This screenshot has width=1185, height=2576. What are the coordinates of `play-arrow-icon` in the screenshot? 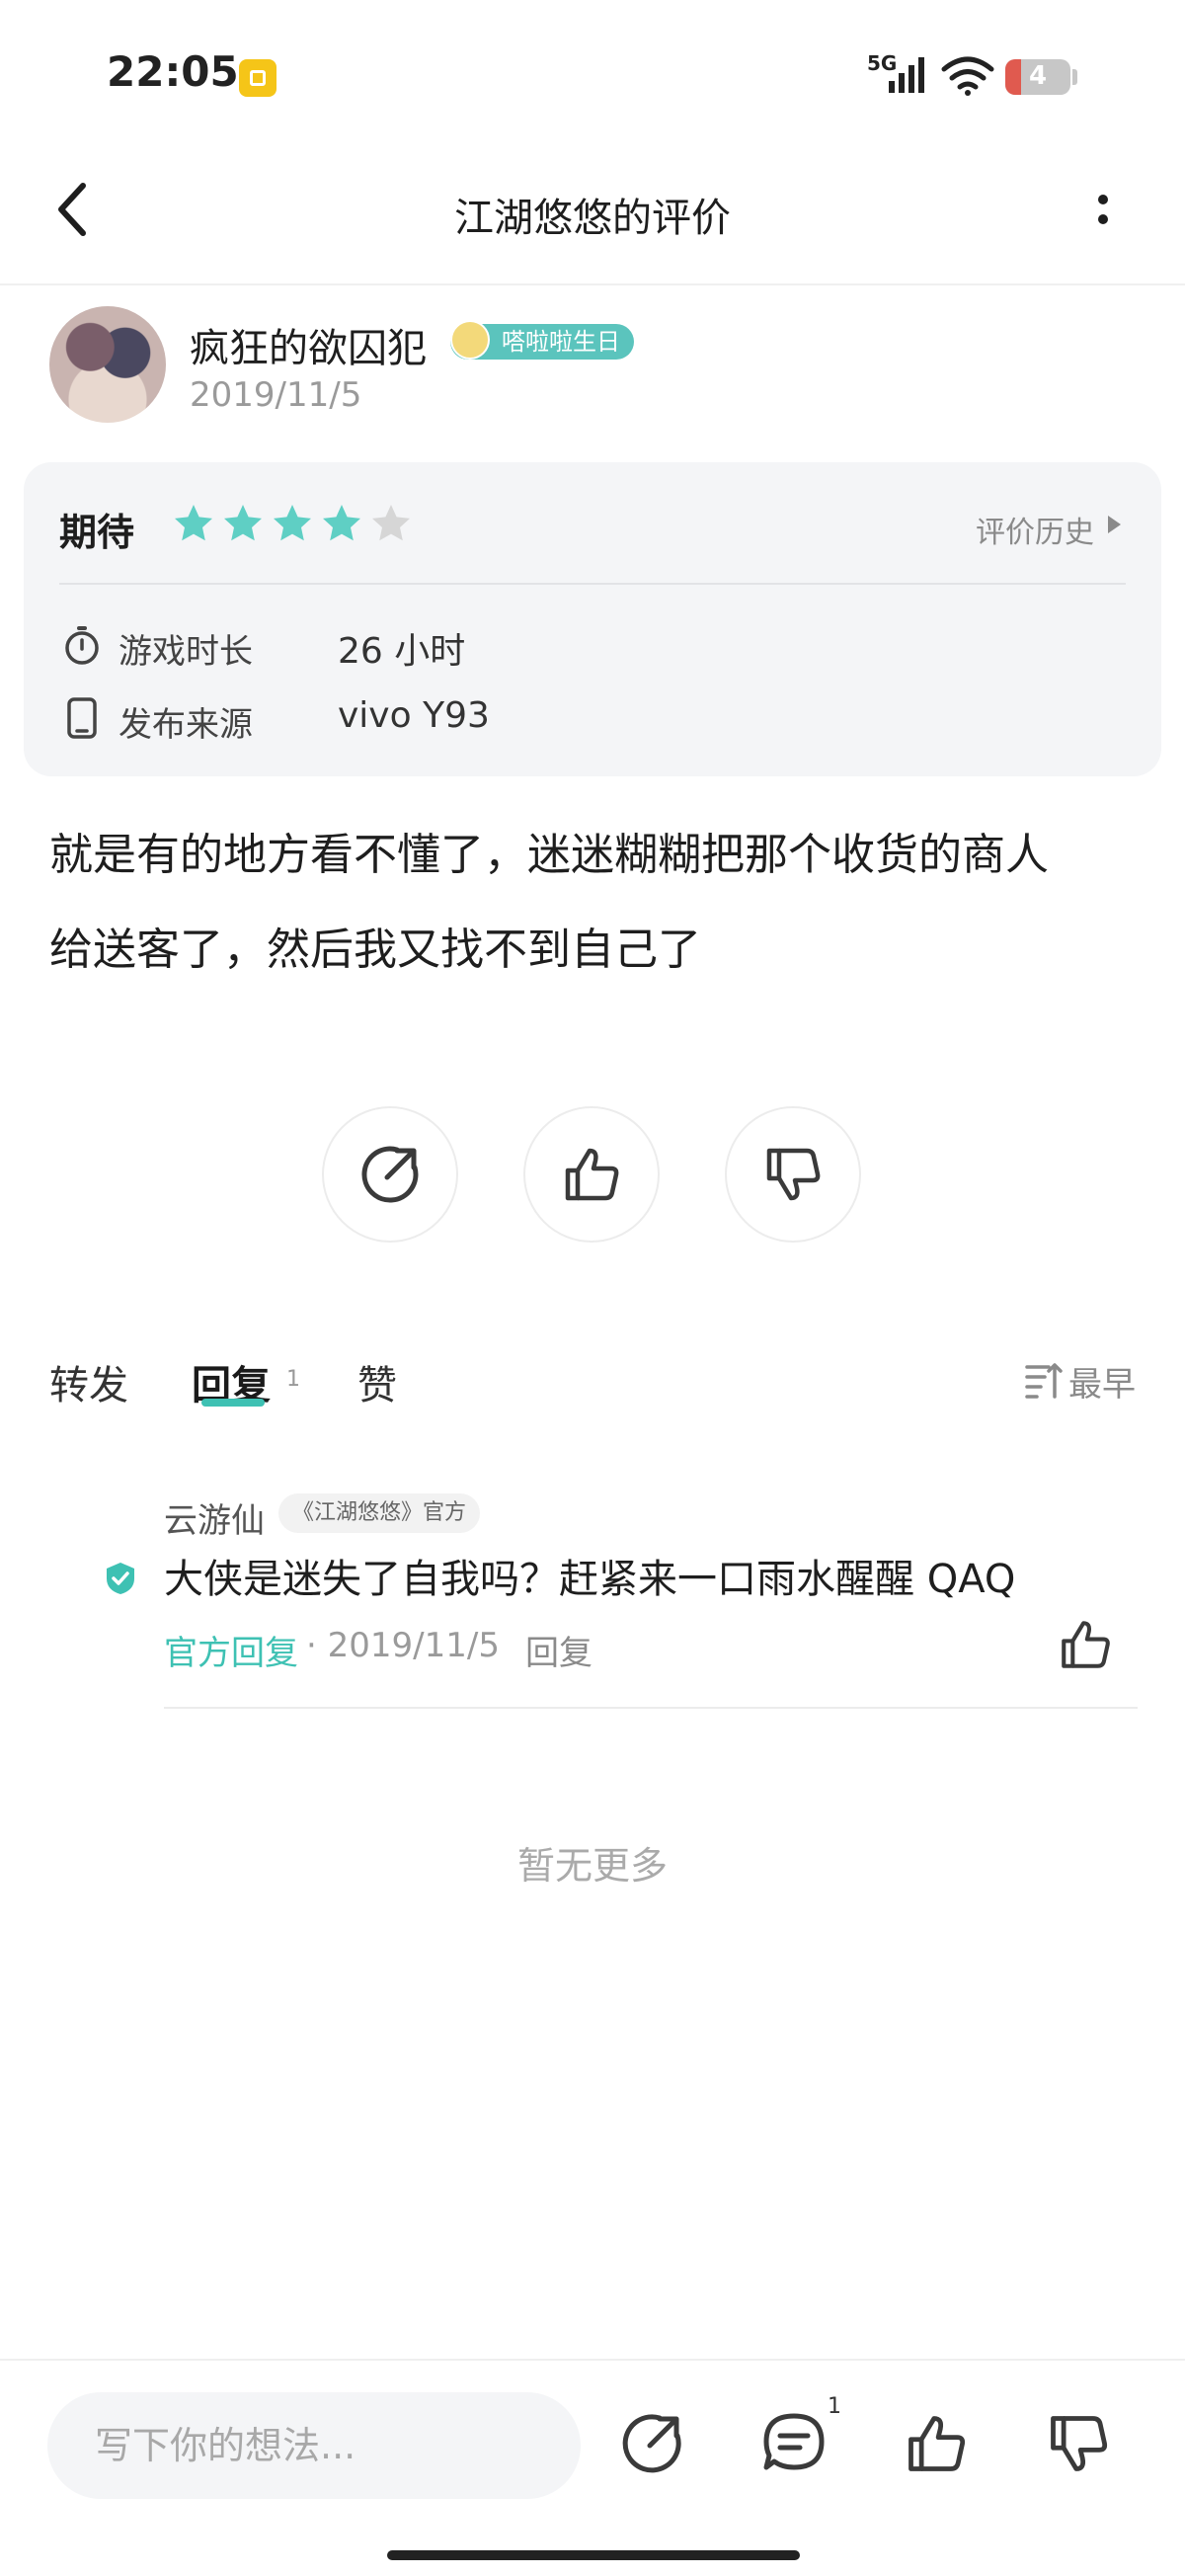 It's located at (1114, 524).